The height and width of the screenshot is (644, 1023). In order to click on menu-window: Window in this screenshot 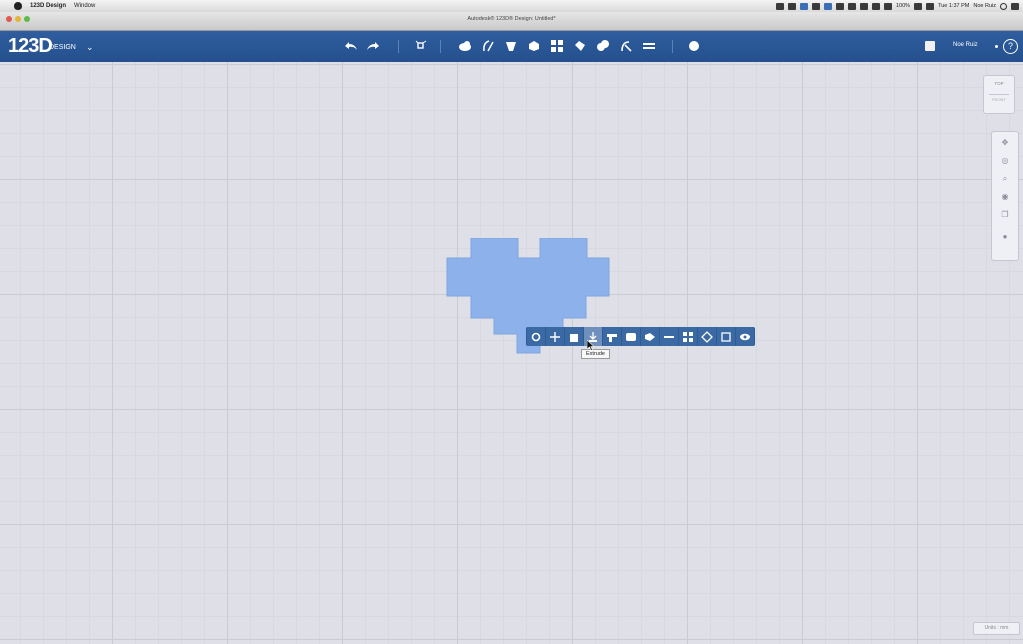, I will do `click(84, 6)`.